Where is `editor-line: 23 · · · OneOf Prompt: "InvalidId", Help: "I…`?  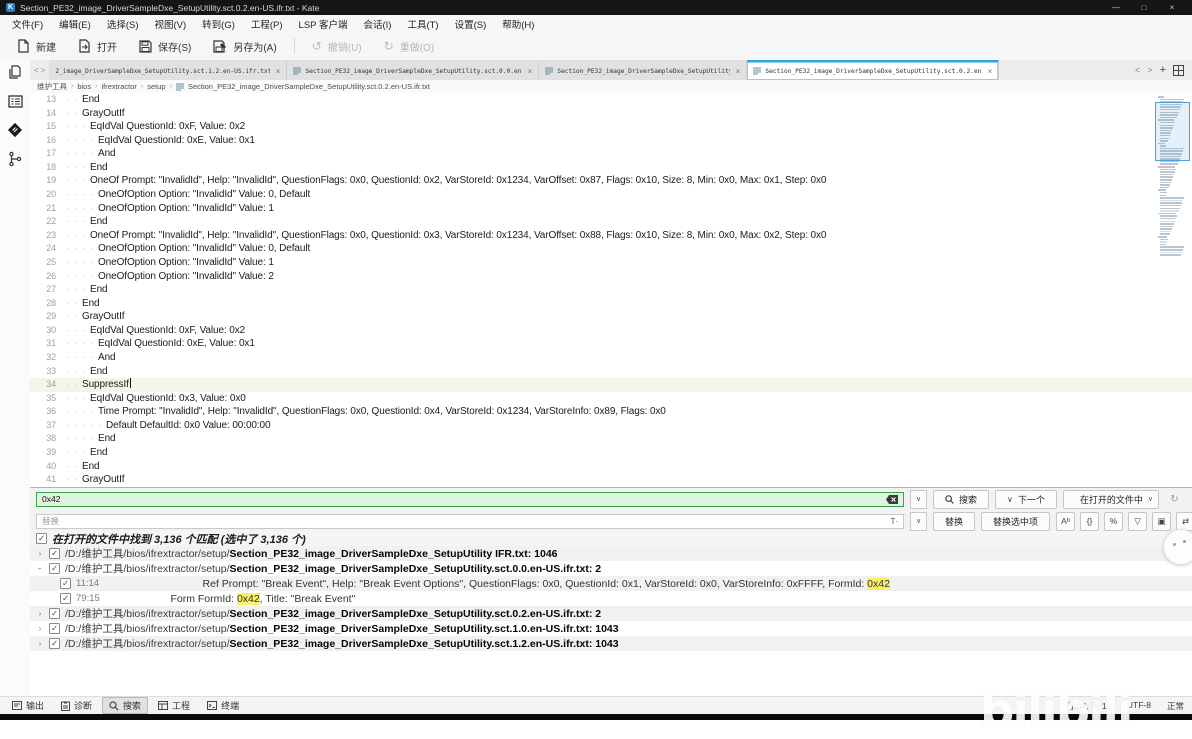 editor-line: 23 · · · OneOf Prompt: "InvalidId", Help: "I… is located at coordinates (611, 236).